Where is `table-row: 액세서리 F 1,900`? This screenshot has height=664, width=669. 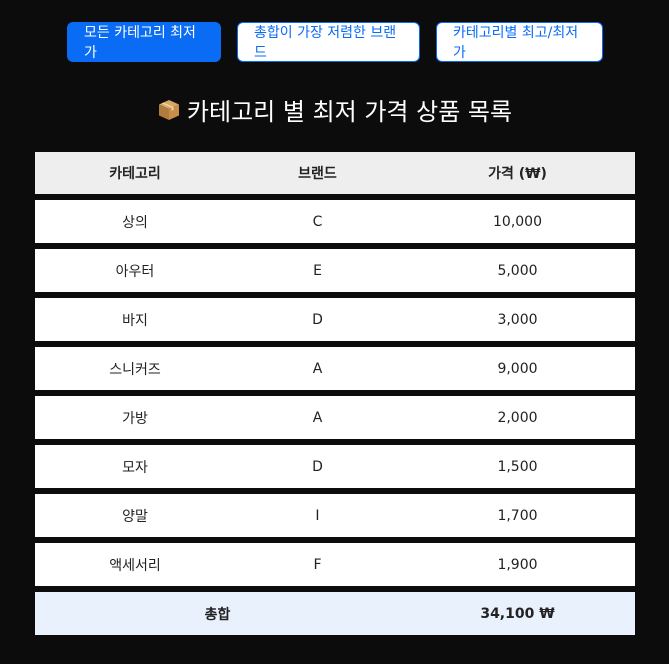 table-row: 액세서리 F 1,900 is located at coordinates (335, 564).